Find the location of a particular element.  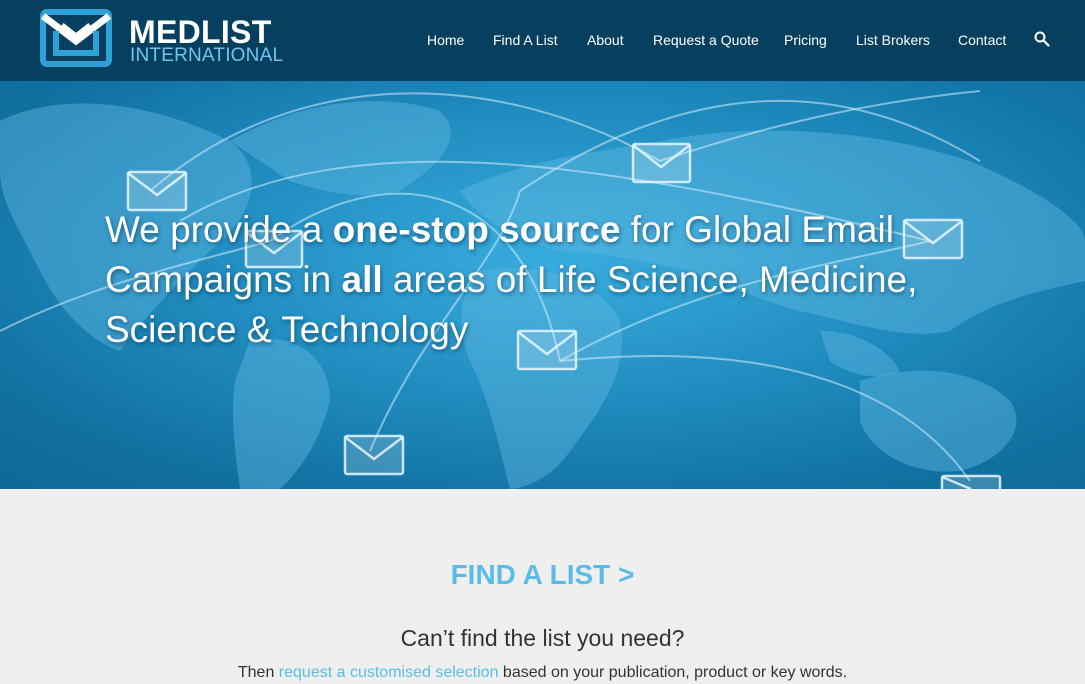

nav-find-a-list: Find A List is located at coordinates (525, 40).